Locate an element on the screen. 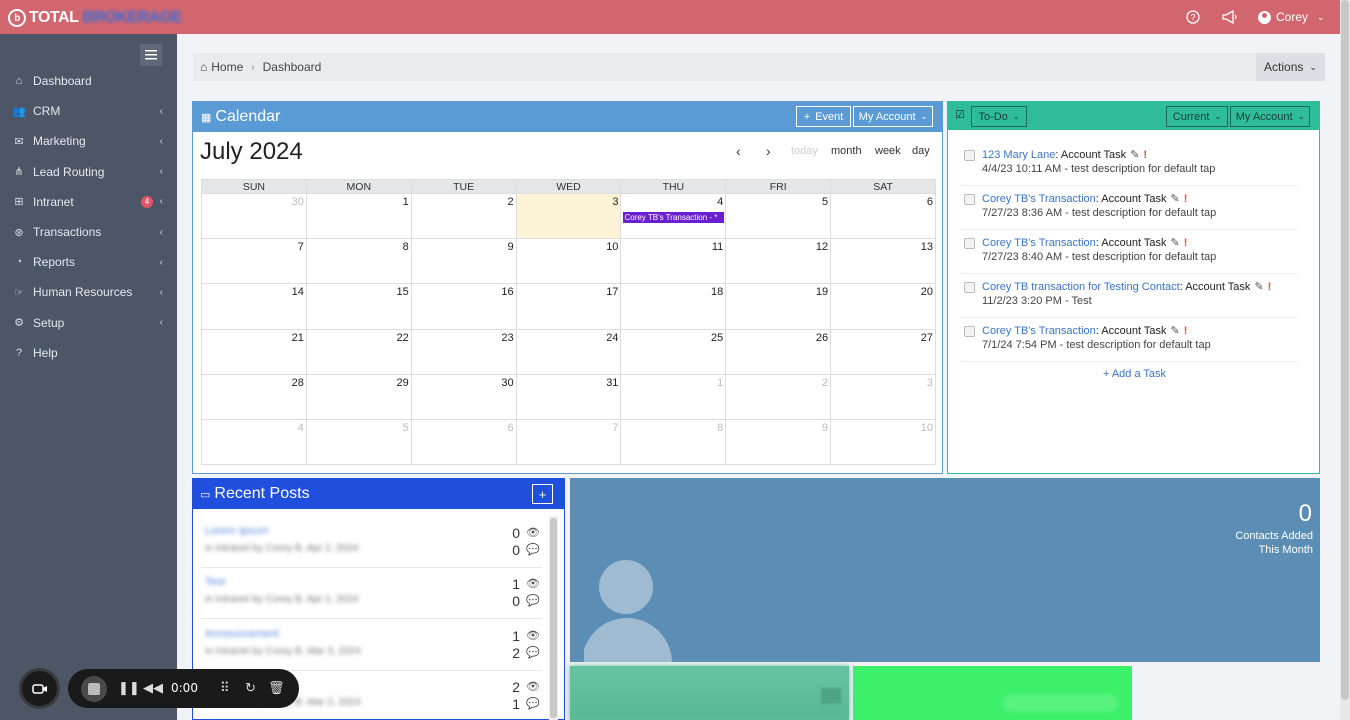  add-event-button: + Event is located at coordinates (823, 116).